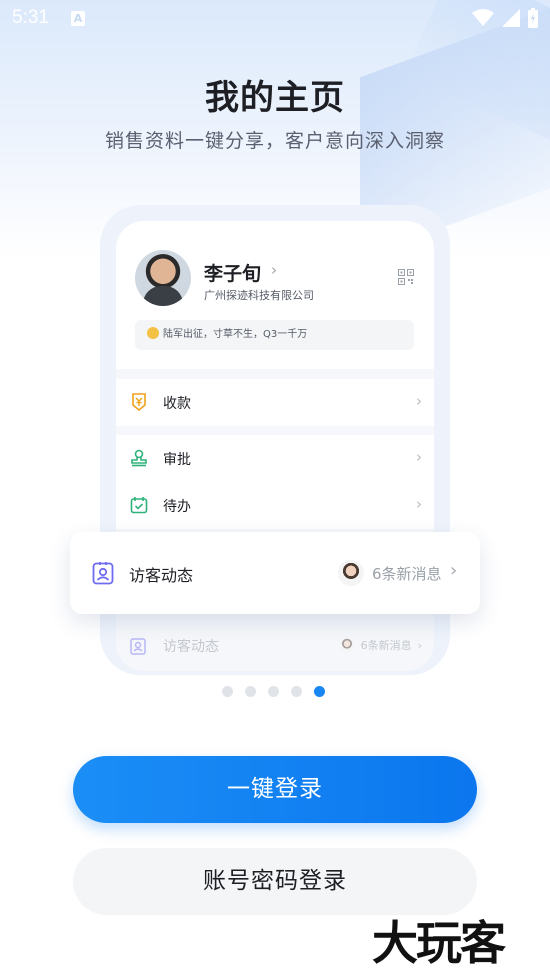 The width and height of the screenshot is (550, 979). I want to click on payment-icon, so click(139, 402).